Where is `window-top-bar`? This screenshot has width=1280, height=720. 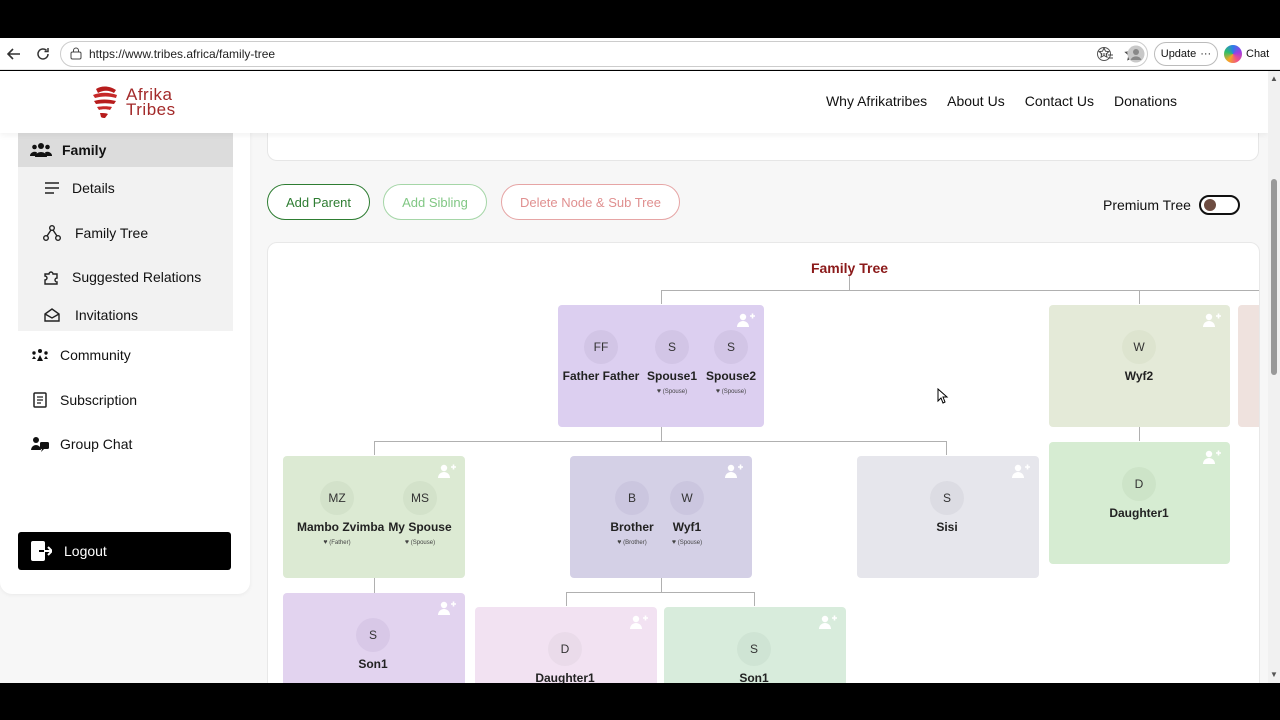
window-top-bar is located at coordinates (640, 19).